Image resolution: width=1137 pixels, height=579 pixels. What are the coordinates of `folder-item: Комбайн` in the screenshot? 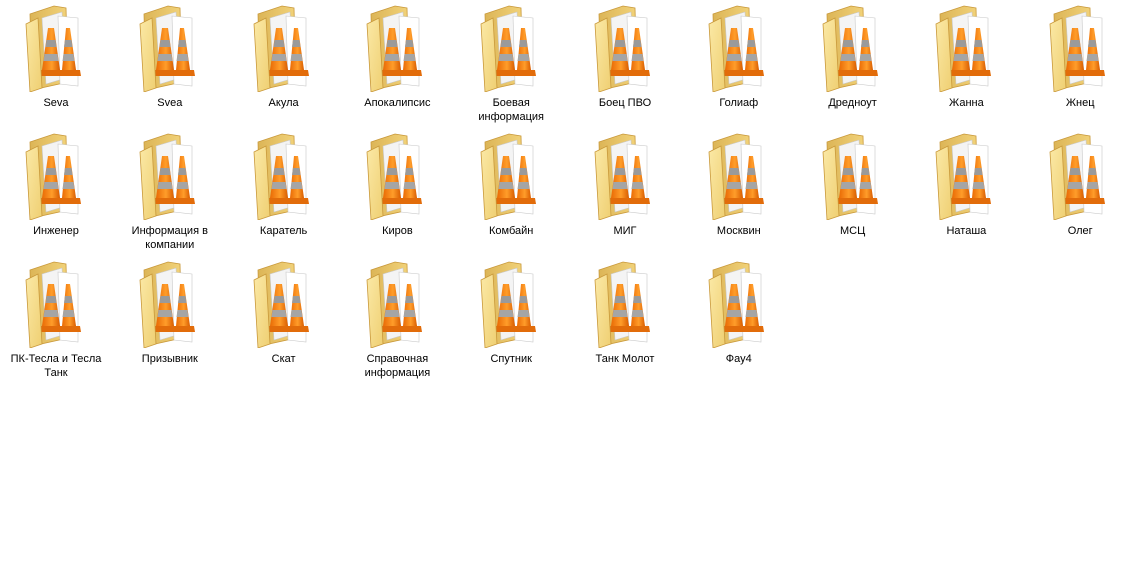 It's located at (511, 190).